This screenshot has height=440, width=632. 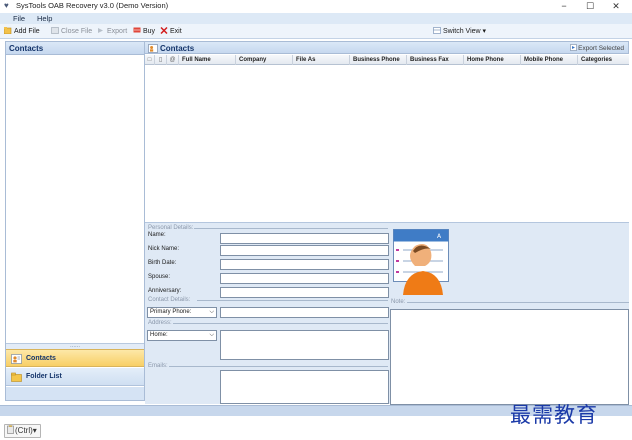 I want to click on close-file-label: Close File, so click(x=77, y=31).